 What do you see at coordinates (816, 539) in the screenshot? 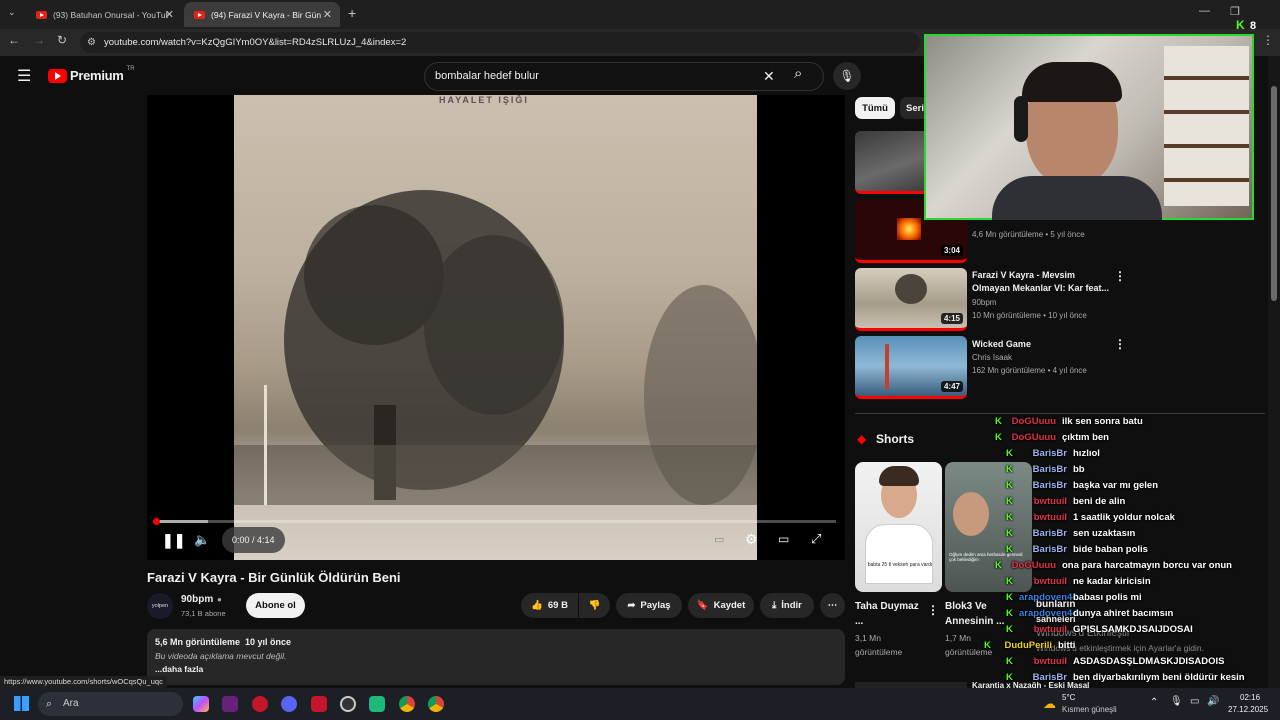
I see `fullscreen-icon: ⤢` at bounding box center [816, 539].